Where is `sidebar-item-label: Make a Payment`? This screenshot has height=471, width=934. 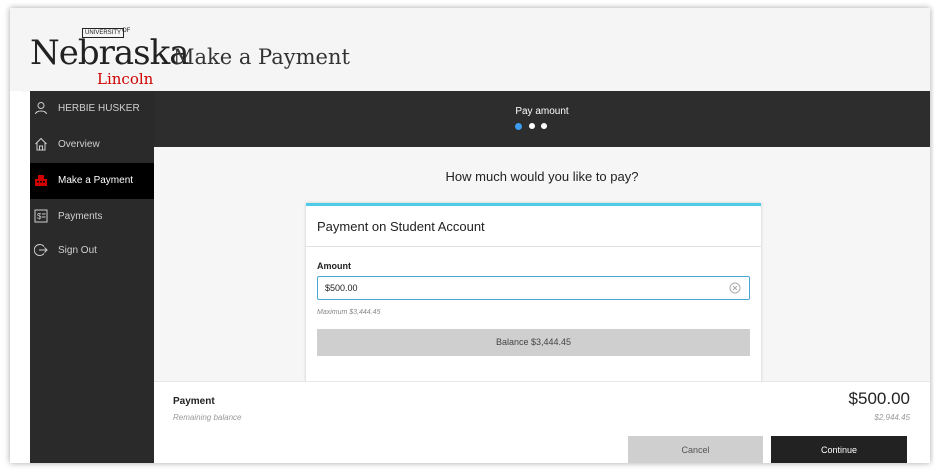 sidebar-item-label: Make a Payment is located at coordinates (96, 180).